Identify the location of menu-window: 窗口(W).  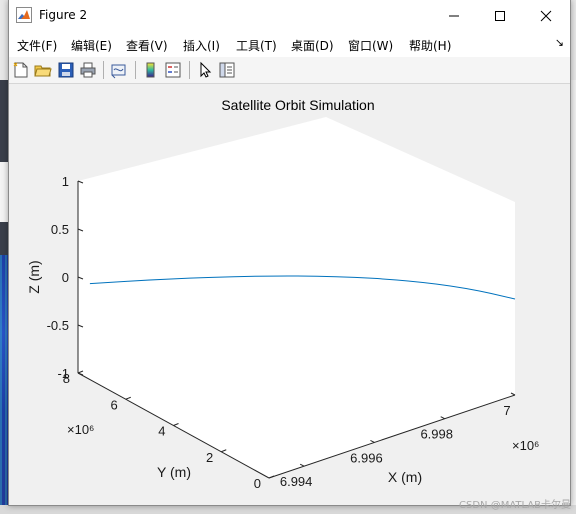
(370, 45).